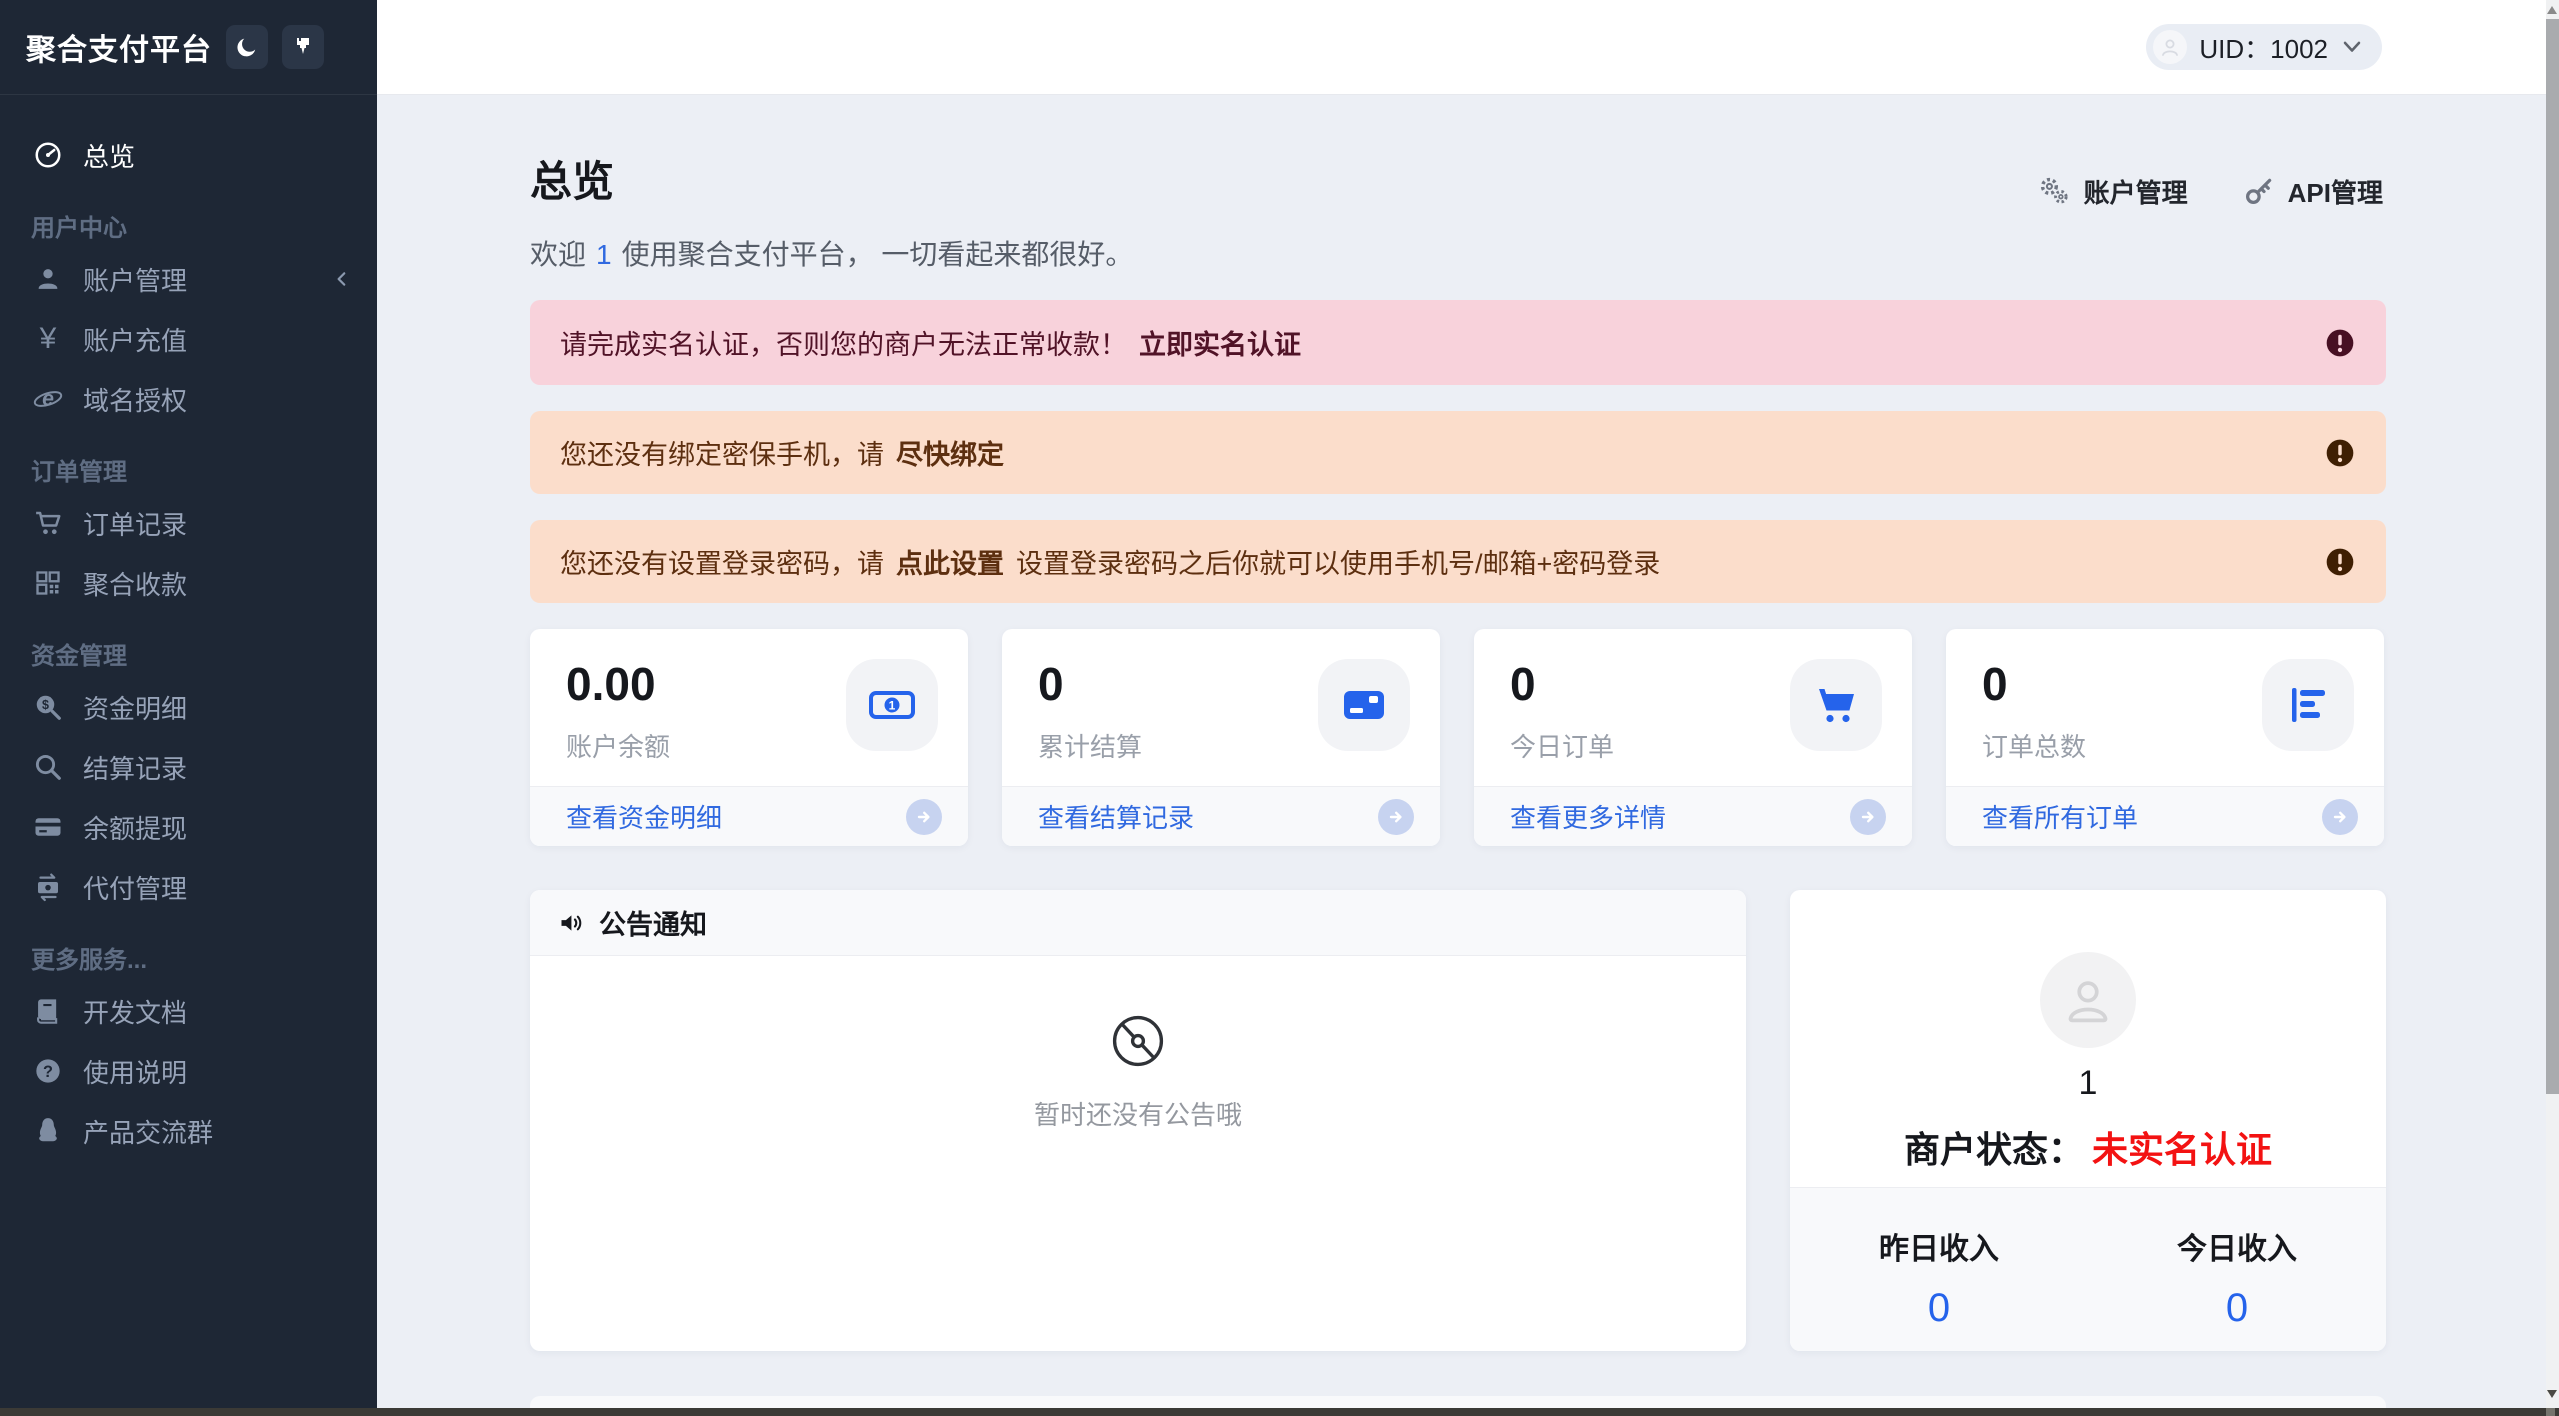  Describe the element at coordinates (2165, 816) in the screenshot. I see `stat-card-link: 查看所有订单` at that location.